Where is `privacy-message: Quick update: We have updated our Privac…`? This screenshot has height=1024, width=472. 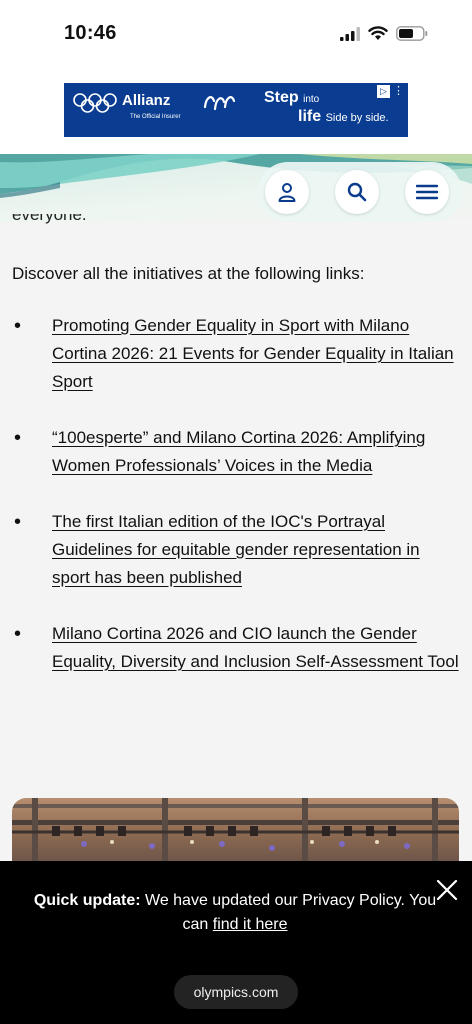
privacy-message: Quick update: We have updated our Privac… is located at coordinates (235, 913).